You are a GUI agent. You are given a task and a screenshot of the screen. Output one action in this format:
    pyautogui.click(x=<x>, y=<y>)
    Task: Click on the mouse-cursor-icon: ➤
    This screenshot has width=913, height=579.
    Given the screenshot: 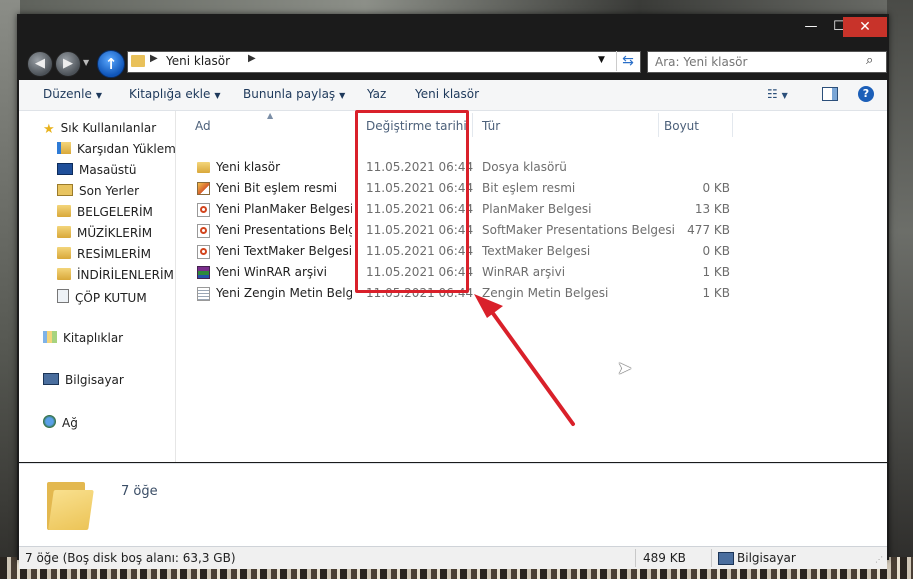 What is the action you would take?
    pyautogui.click(x=625, y=368)
    